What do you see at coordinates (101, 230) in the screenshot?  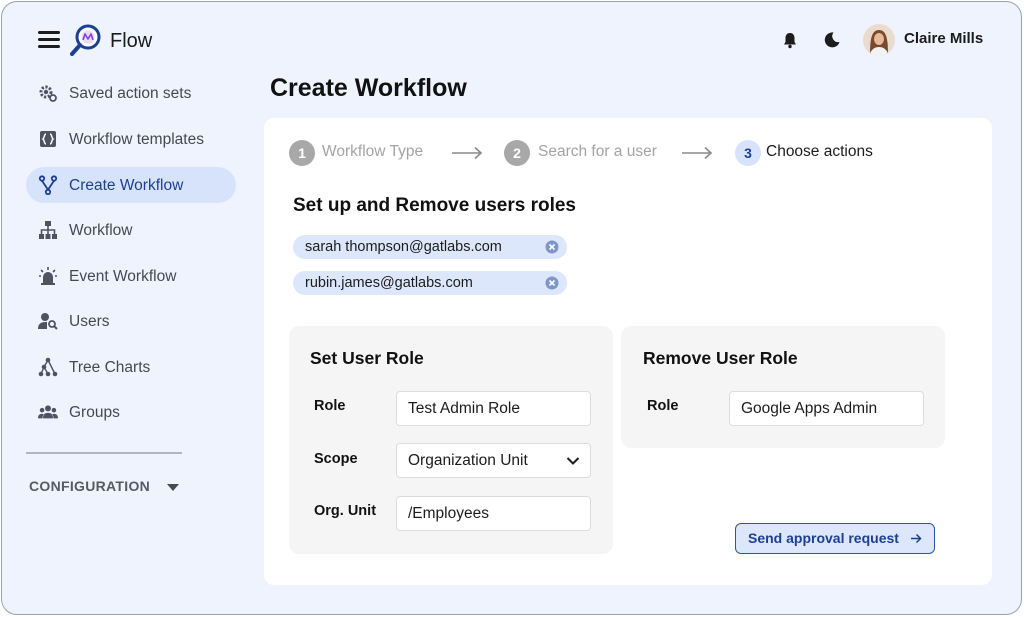 I see `sidebar-item-label: Workflow` at bounding box center [101, 230].